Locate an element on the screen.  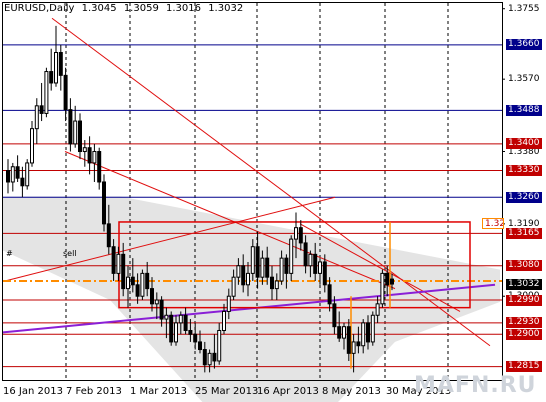
symbol-label: EURUSD,Daily is located at coordinates (39, 8).